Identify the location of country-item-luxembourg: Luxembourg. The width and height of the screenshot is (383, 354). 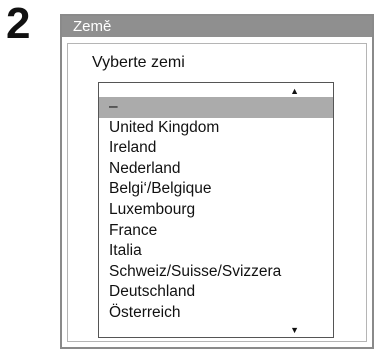
(216, 210).